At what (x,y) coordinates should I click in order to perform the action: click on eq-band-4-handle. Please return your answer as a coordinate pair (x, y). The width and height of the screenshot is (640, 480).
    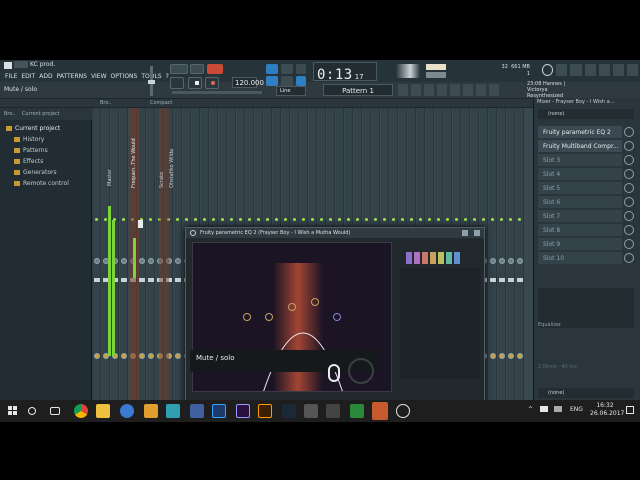
    Looking at the image, I should click on (315, 302).